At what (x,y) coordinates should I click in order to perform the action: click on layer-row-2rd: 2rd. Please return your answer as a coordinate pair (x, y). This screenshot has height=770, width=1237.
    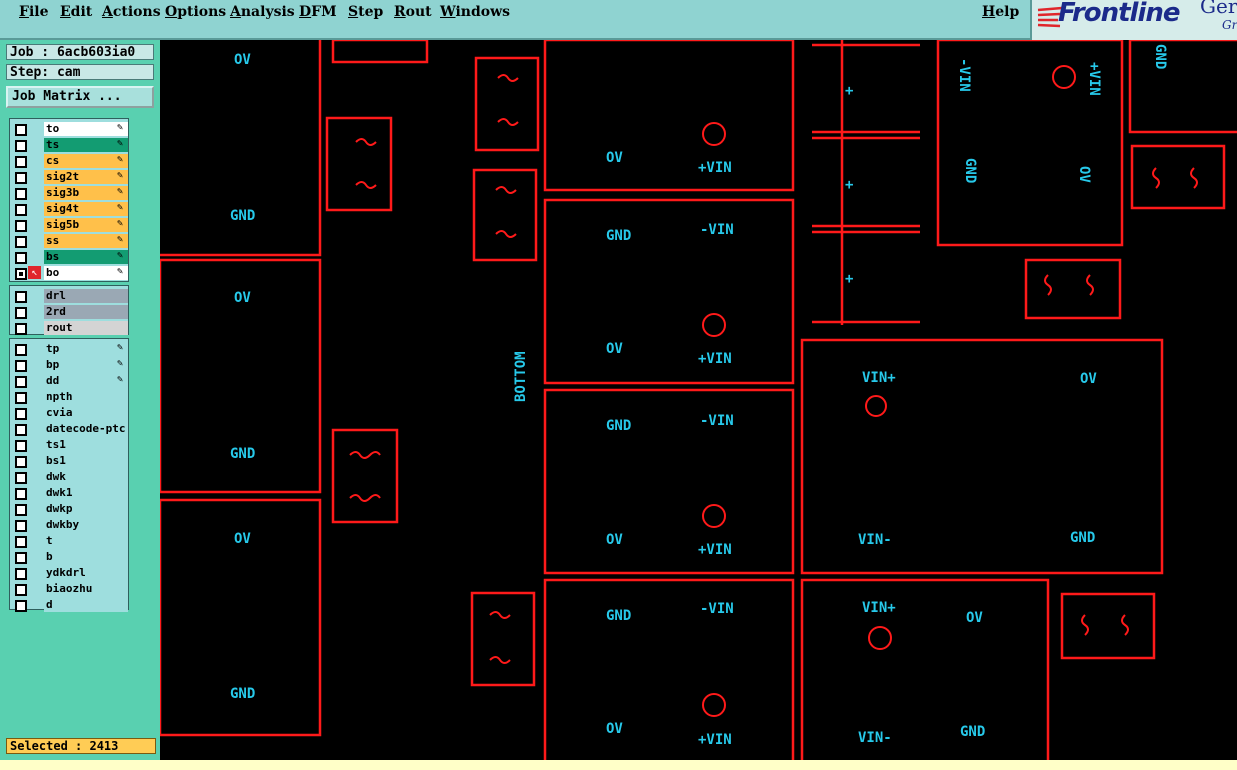
    Looking at the image, I should click on (70, 312).